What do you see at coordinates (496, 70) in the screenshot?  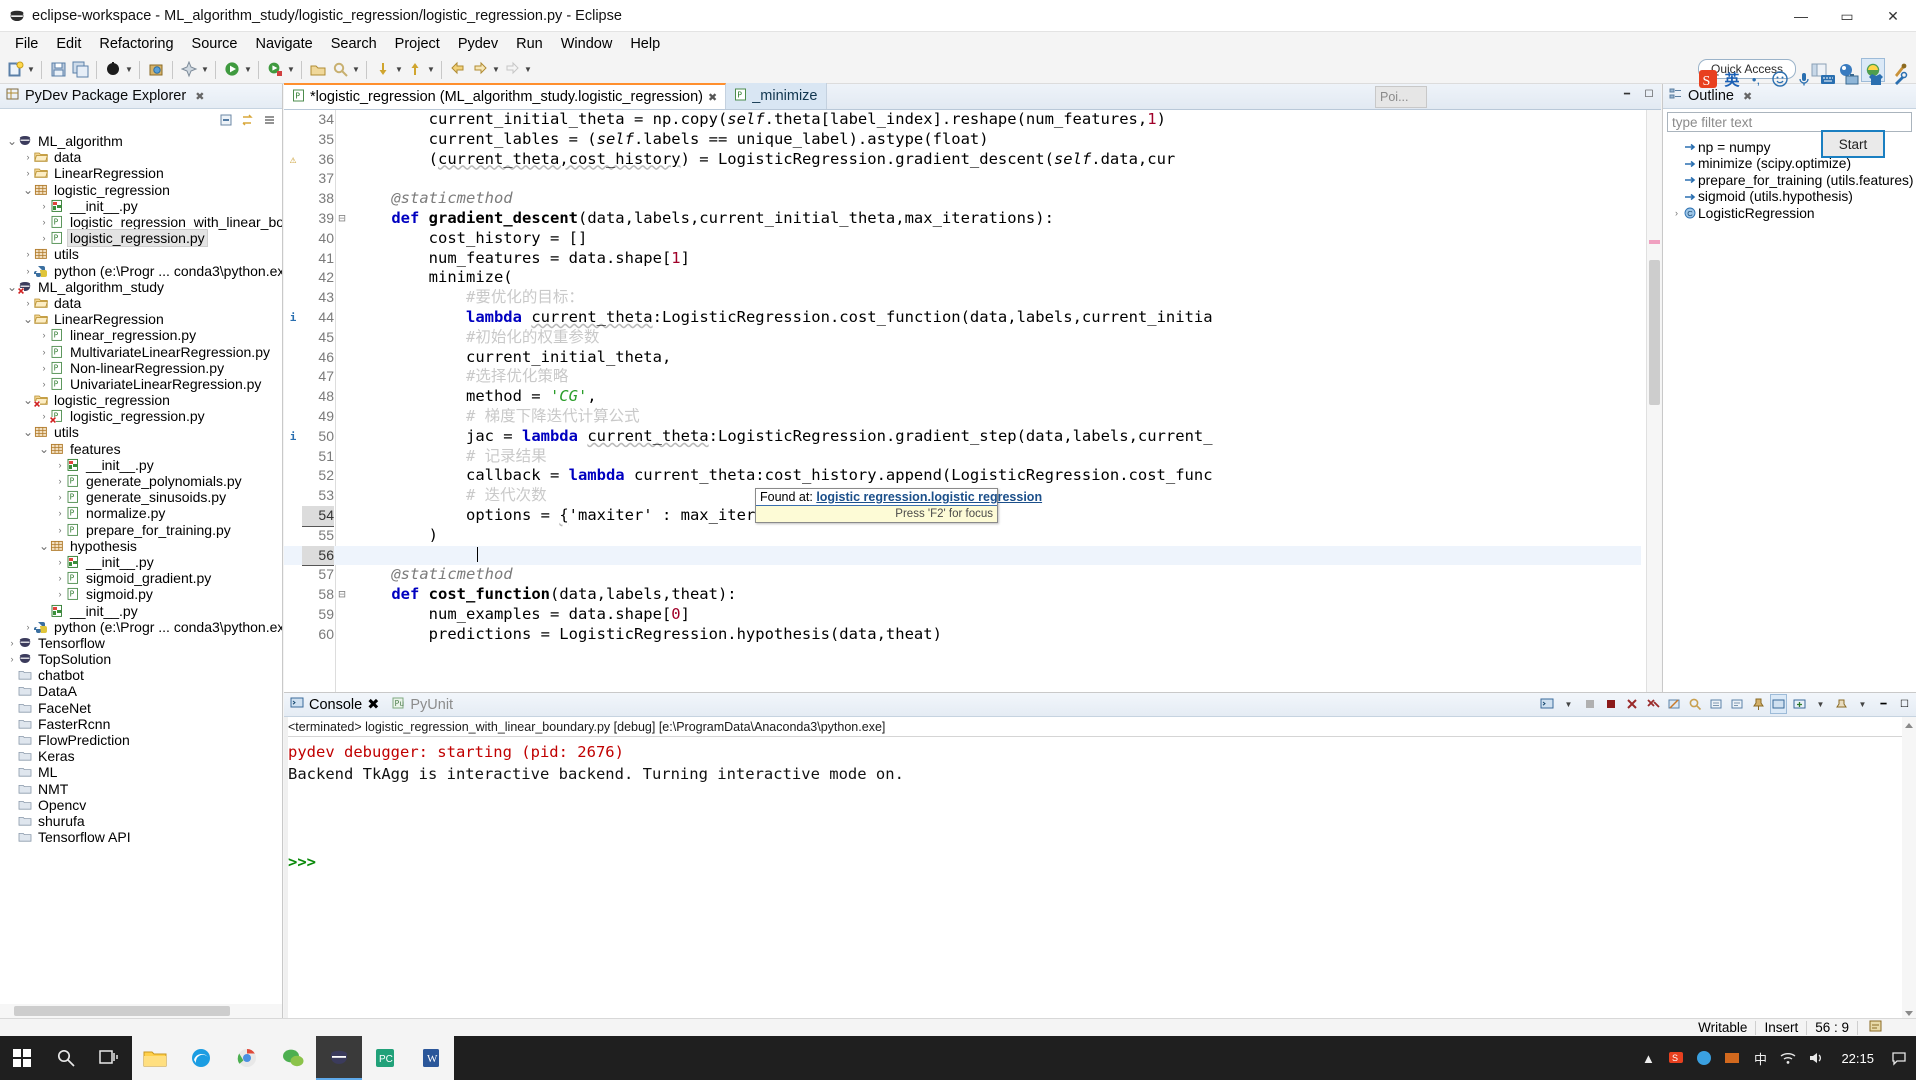 I see `forward-dropdown-icon: ▼` at bounding box center [496, 70].